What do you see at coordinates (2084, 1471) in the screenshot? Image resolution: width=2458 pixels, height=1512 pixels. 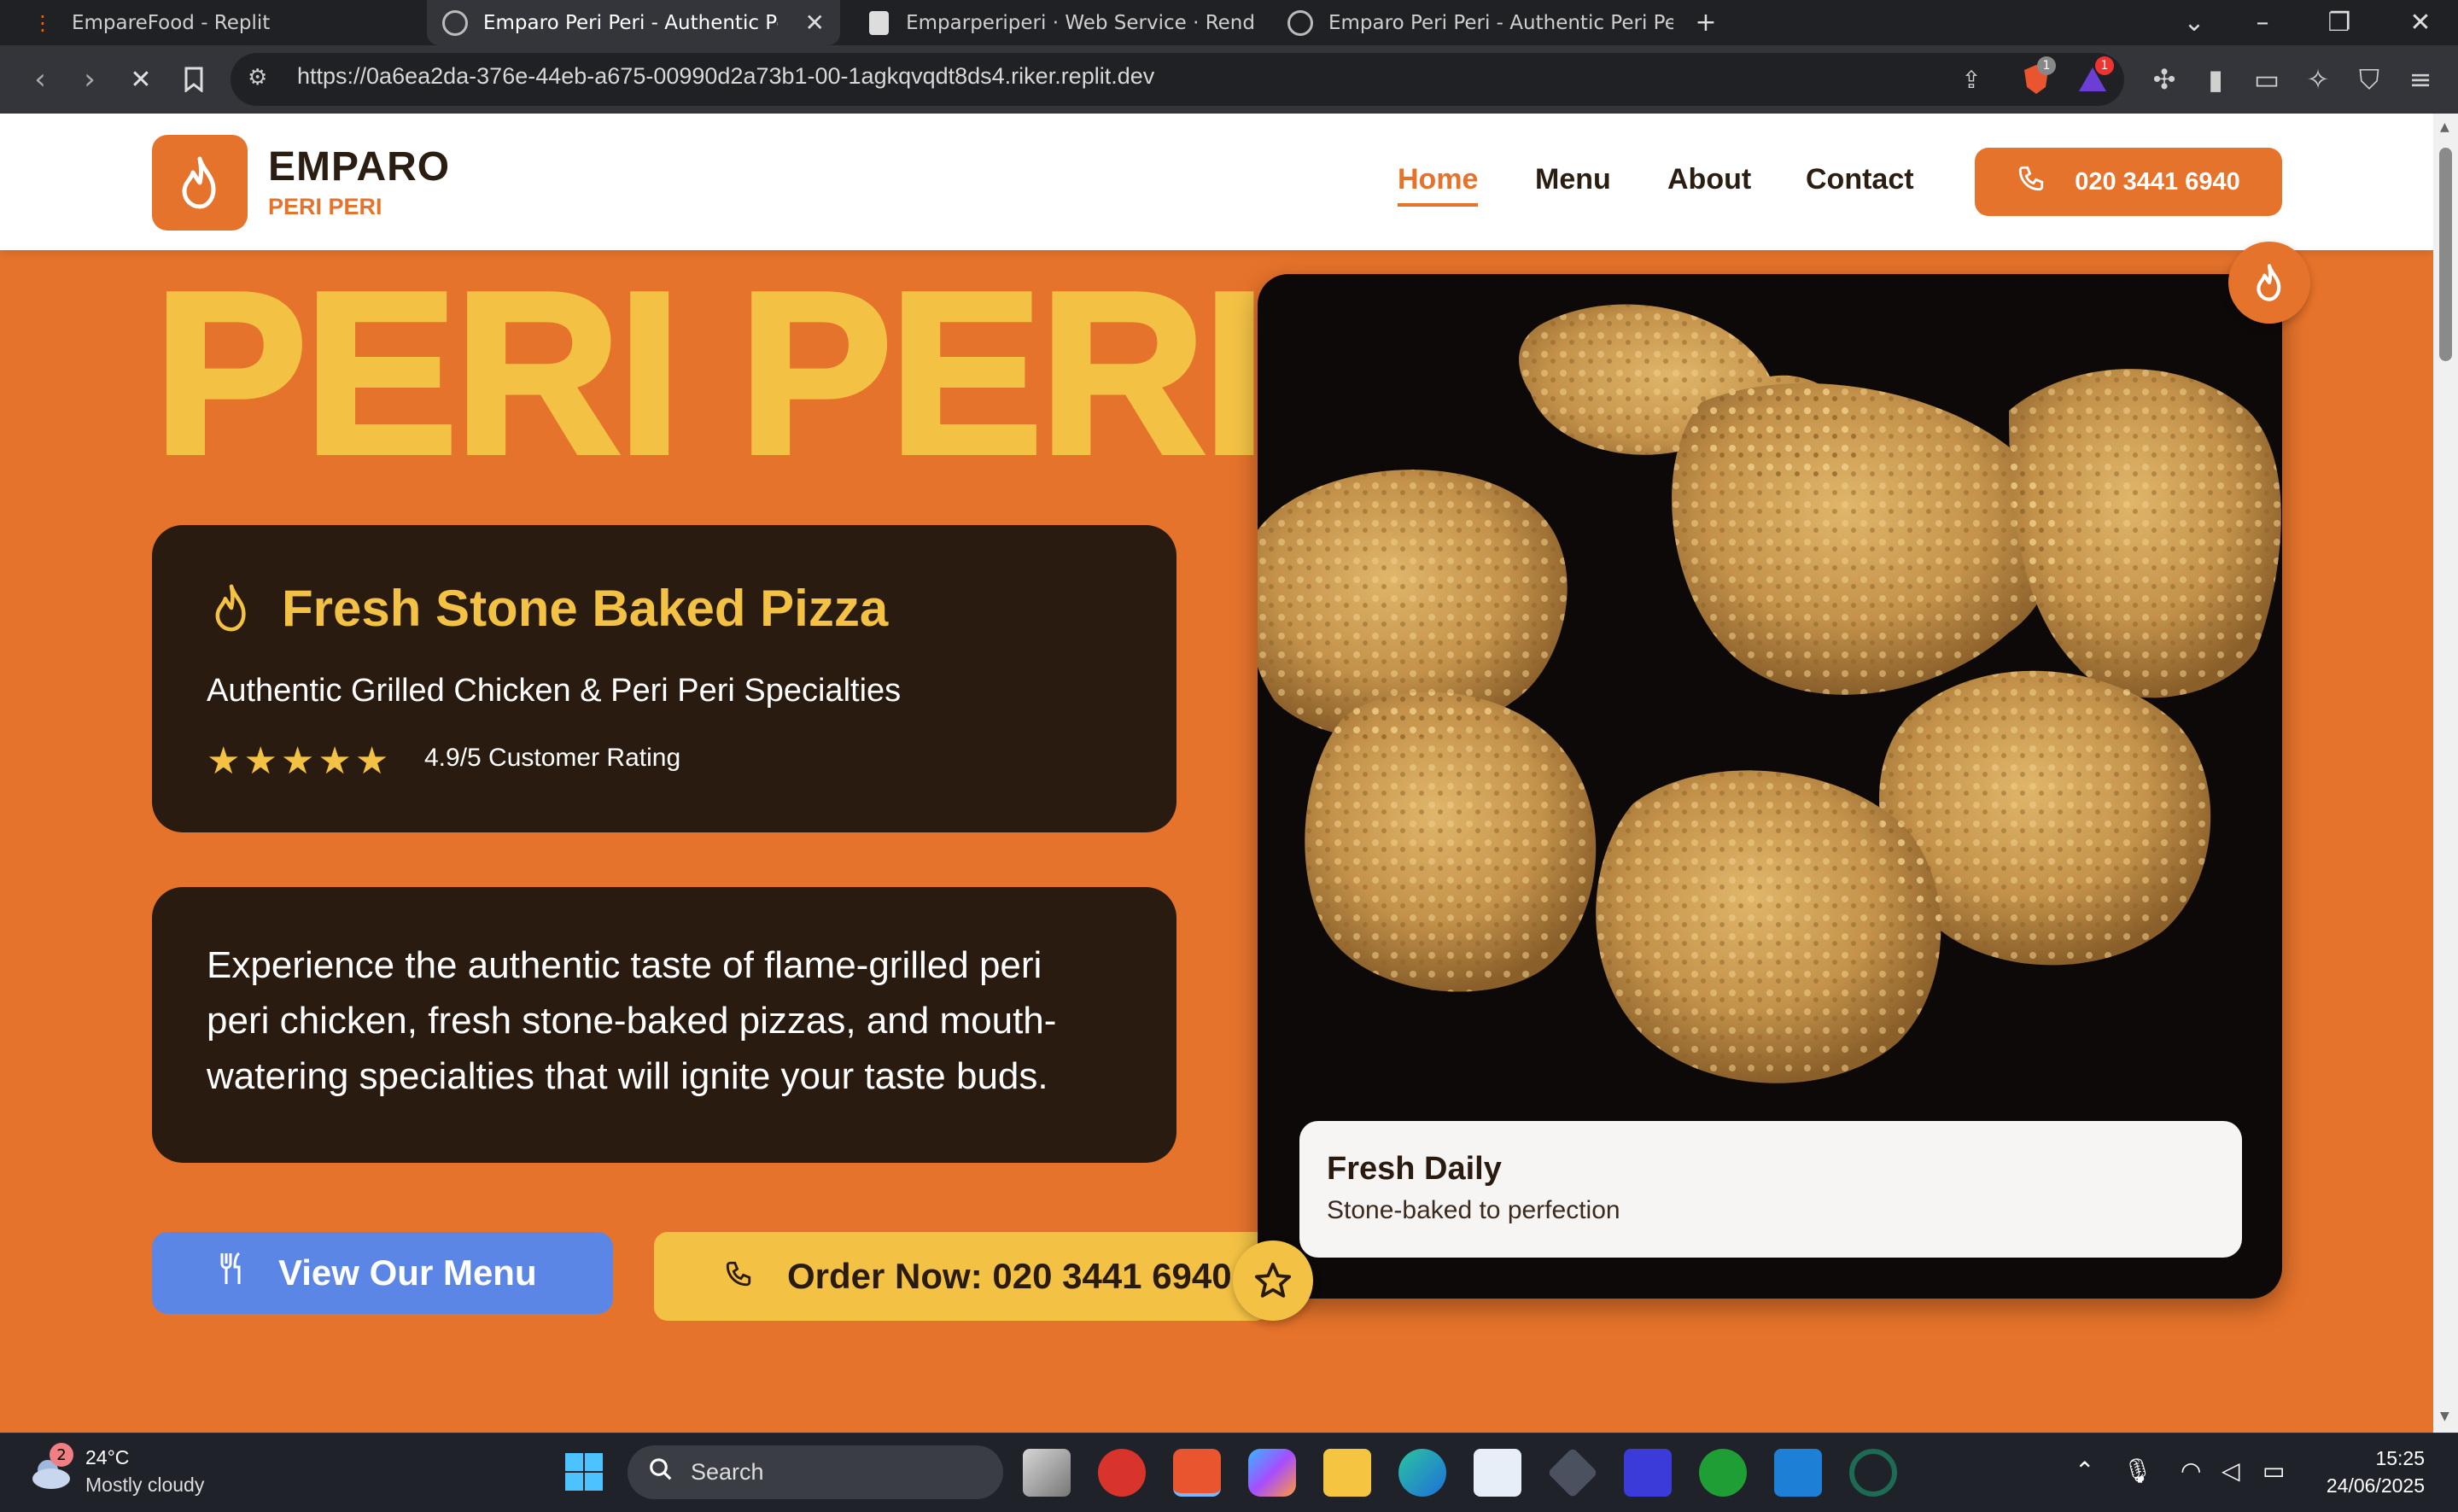 I see `tray-overflow-icon: ⌃` at bounding box center [2084, 1471].